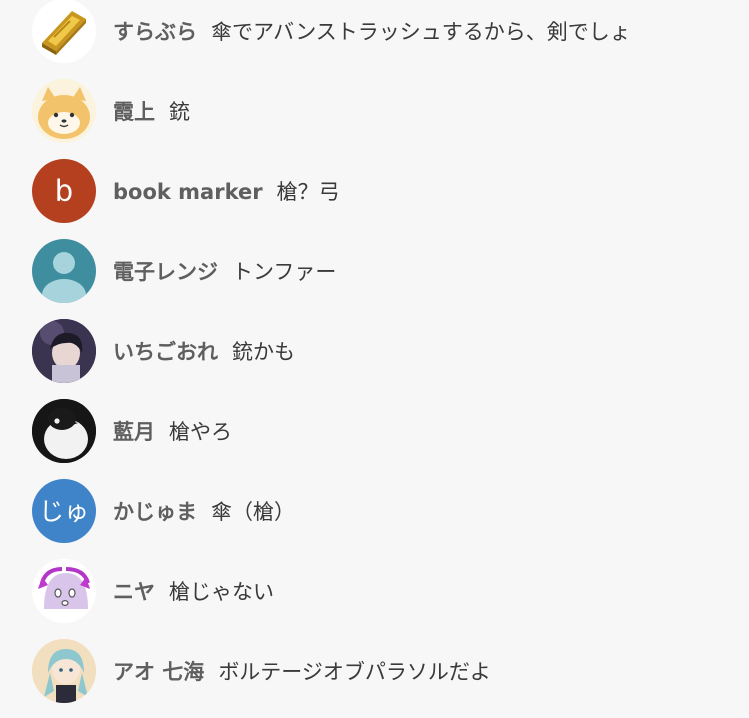  I want to click on comment-line: 霞上銃, so click(151, 111).